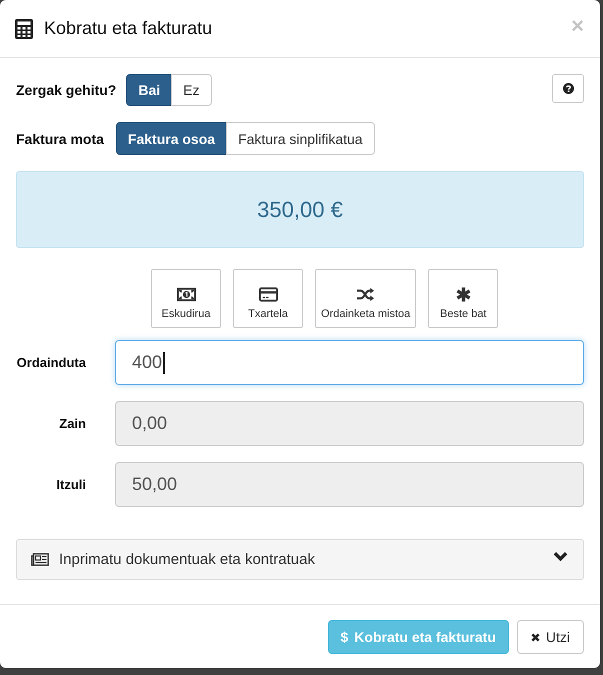  What do you see at coordinates (349, 484) in the screenshot?
I see `input-field: 50,00` at bounding box center [349, 484].